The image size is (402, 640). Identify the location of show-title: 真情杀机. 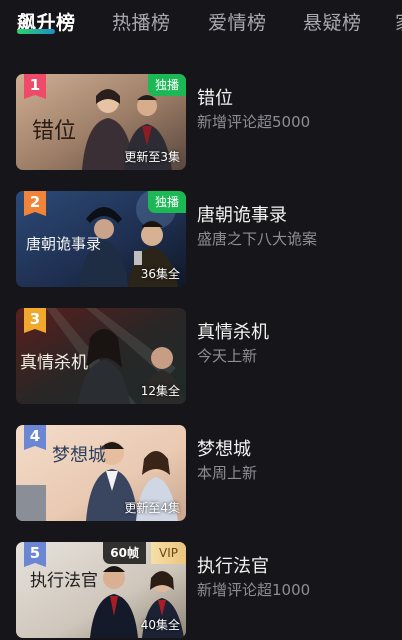
(233, 332).